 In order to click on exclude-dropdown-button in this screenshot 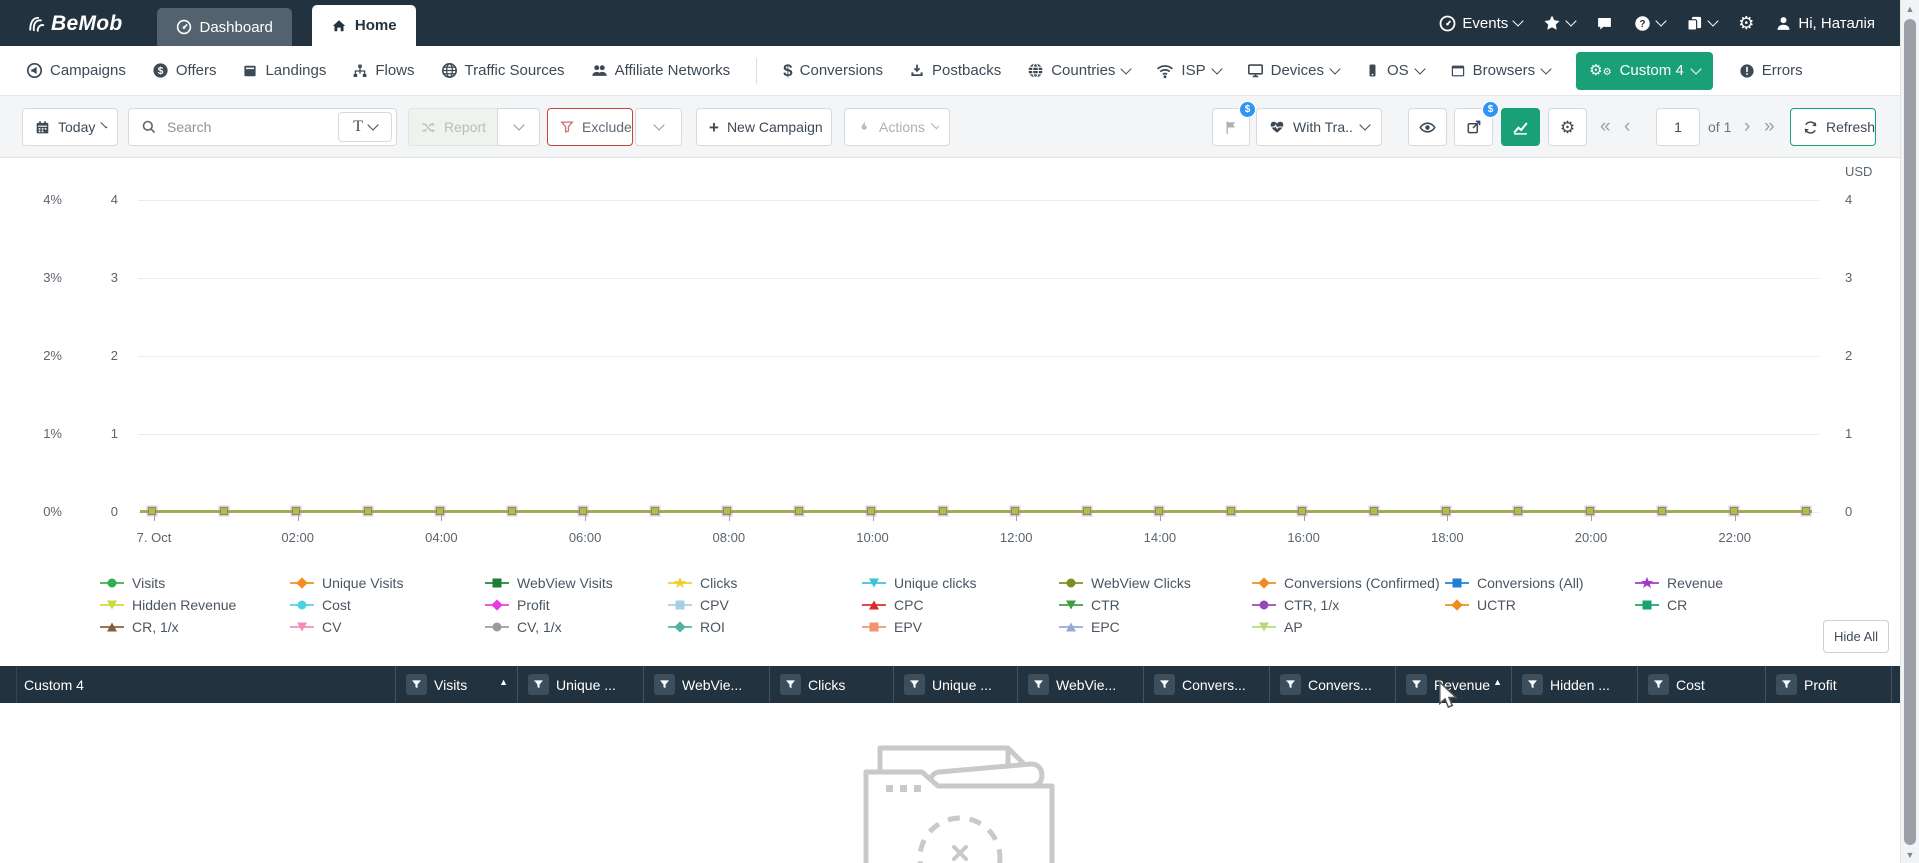, I will do `click(658, 127)`.